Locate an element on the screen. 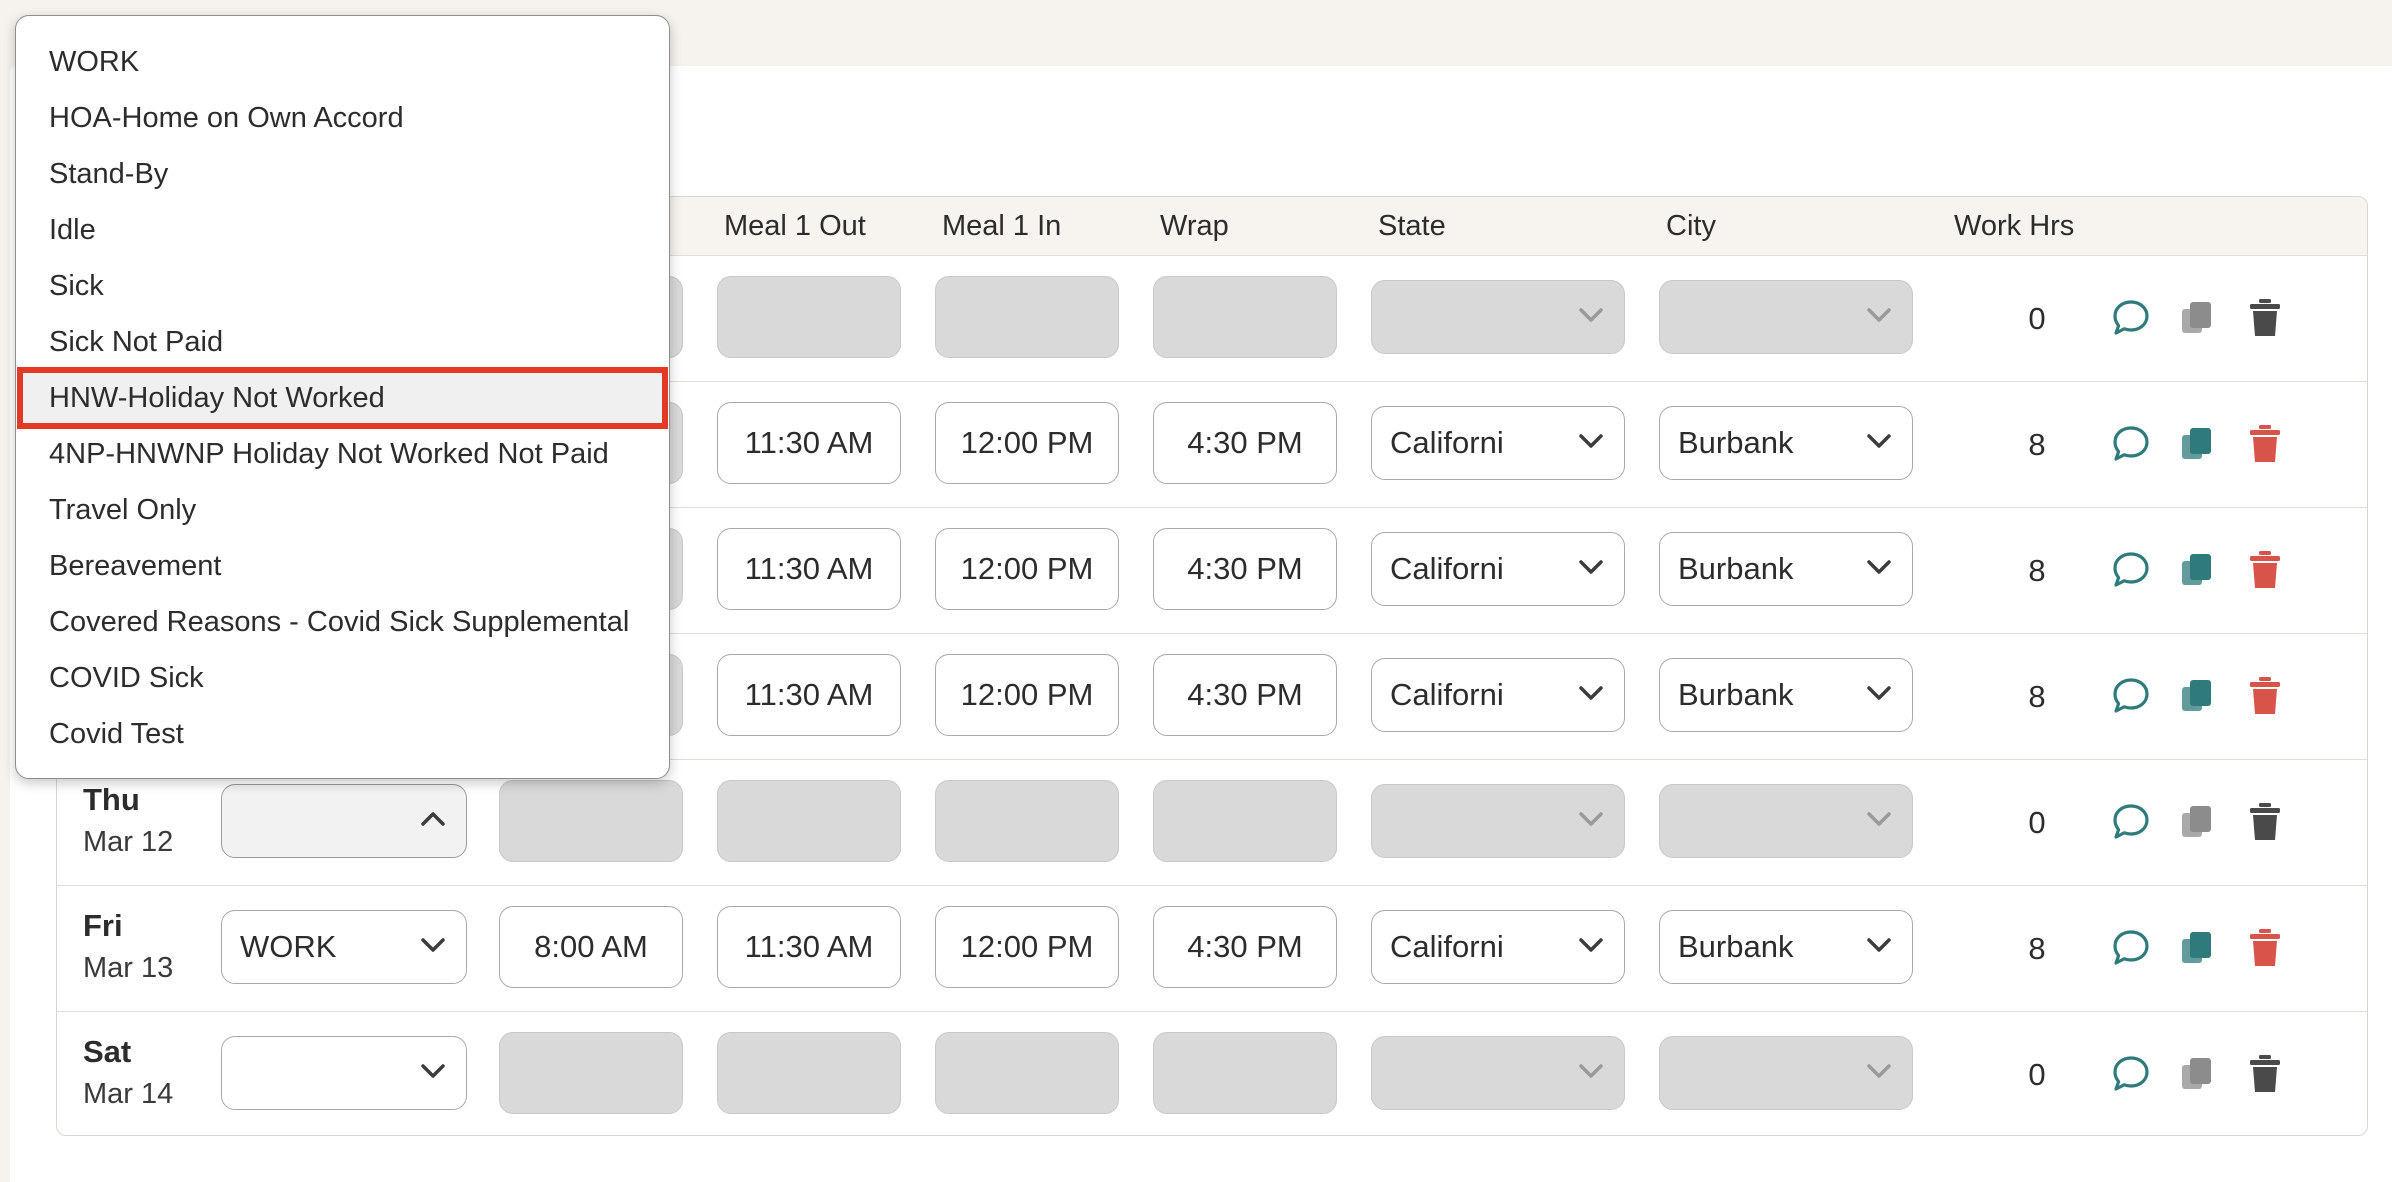  dropdown-option: Sick Not Paid is located at coordinates (342, 342).